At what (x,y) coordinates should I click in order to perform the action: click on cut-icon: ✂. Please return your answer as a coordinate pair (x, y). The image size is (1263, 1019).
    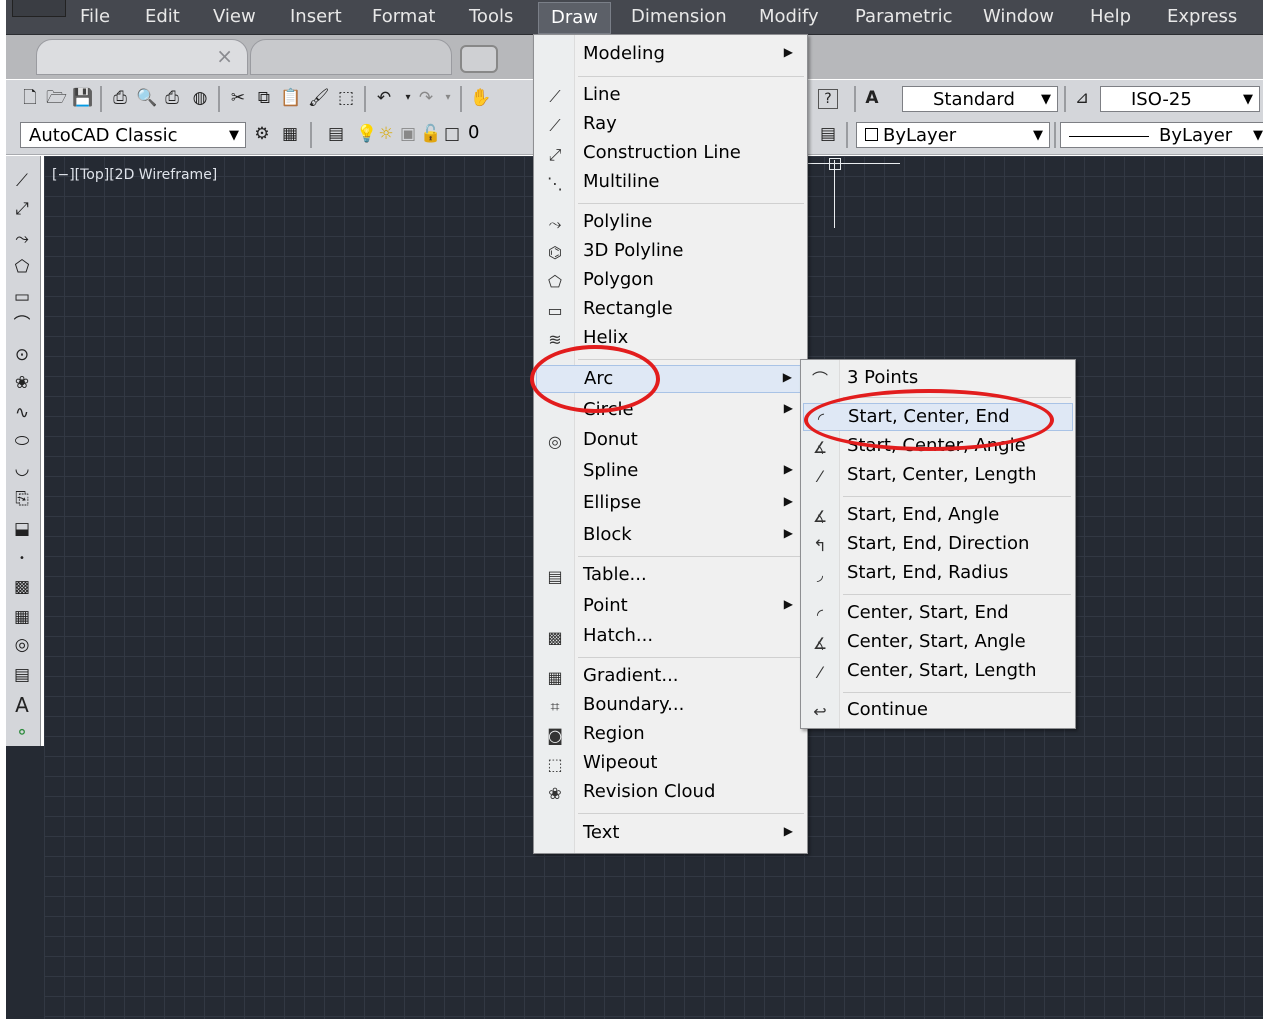
    Looking at the image, I should click on (238, 98).